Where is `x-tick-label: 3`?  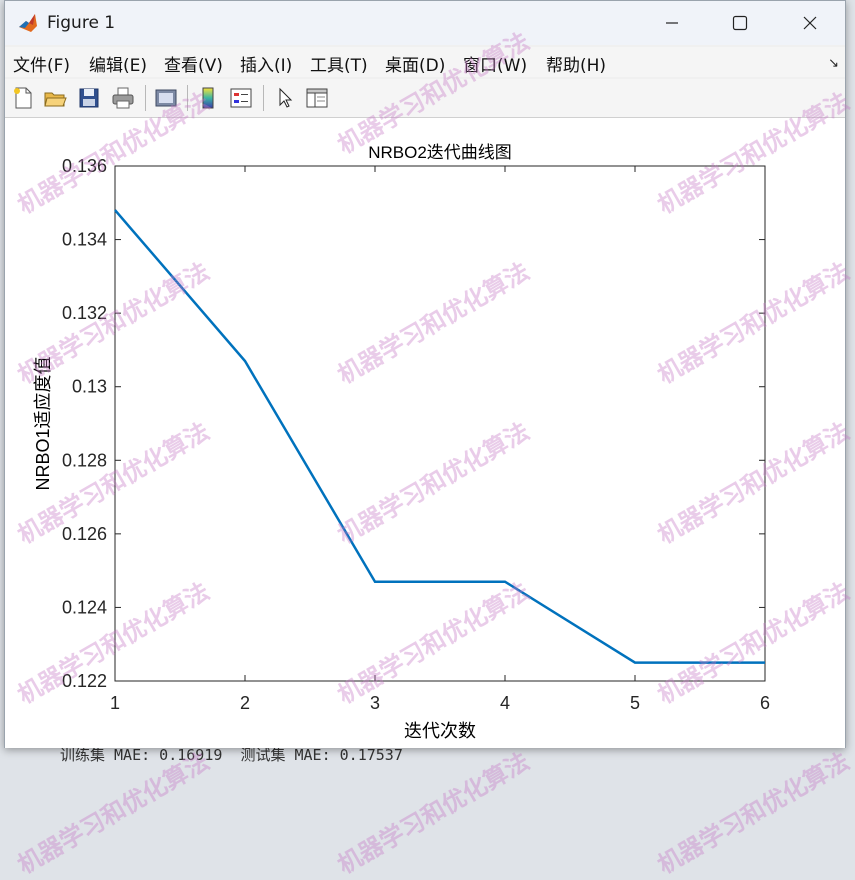 x-tick-label: 3 is located at coordinates (375, 703).